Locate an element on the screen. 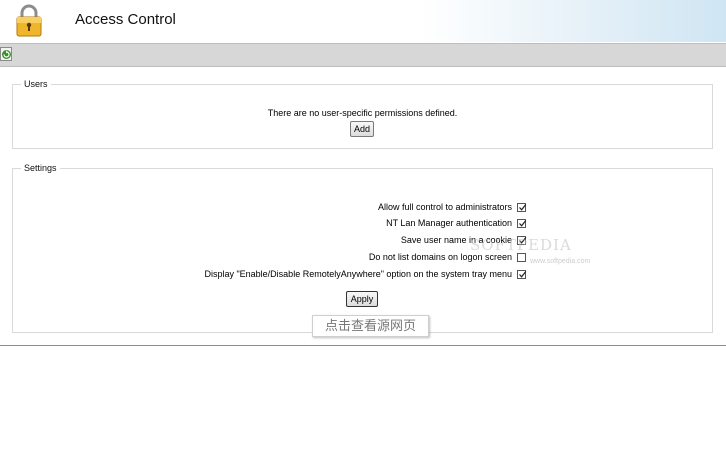 Image resolution: width=726 pixels, height=453 pixels. bottom-divider is located at coordinates (363, 345).